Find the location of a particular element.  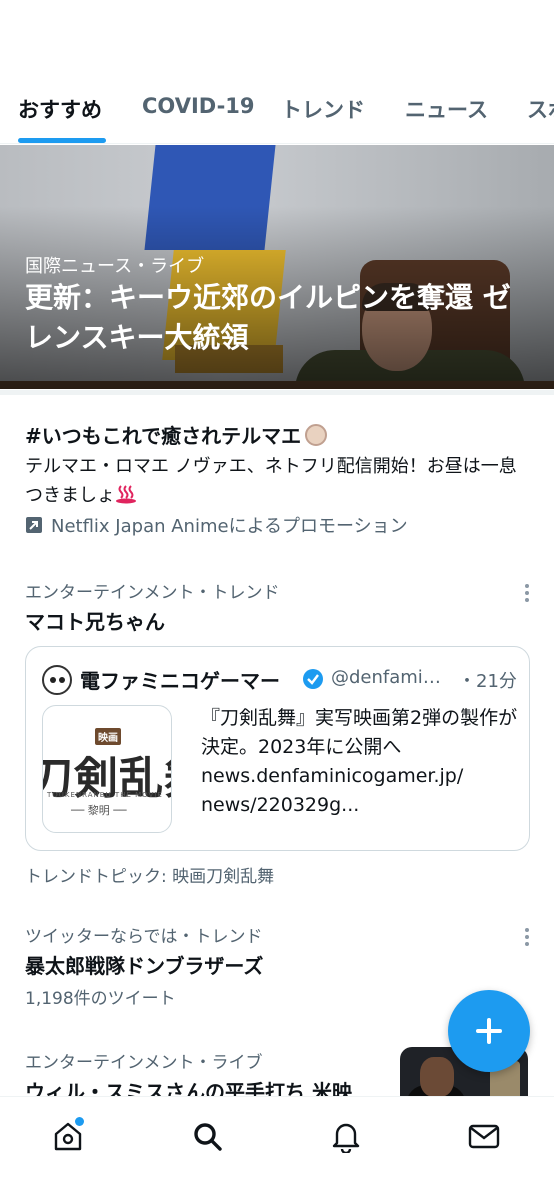

bottom-navigation is located at coordinates (277, 1148).